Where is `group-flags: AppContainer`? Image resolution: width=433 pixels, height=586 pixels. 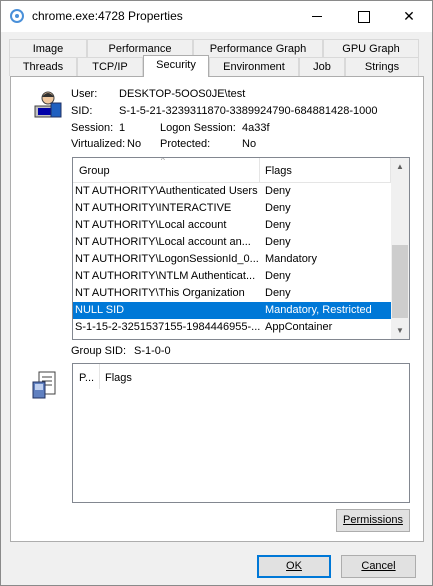 group-flags: AppContainer is located at coordinates (299, 327).